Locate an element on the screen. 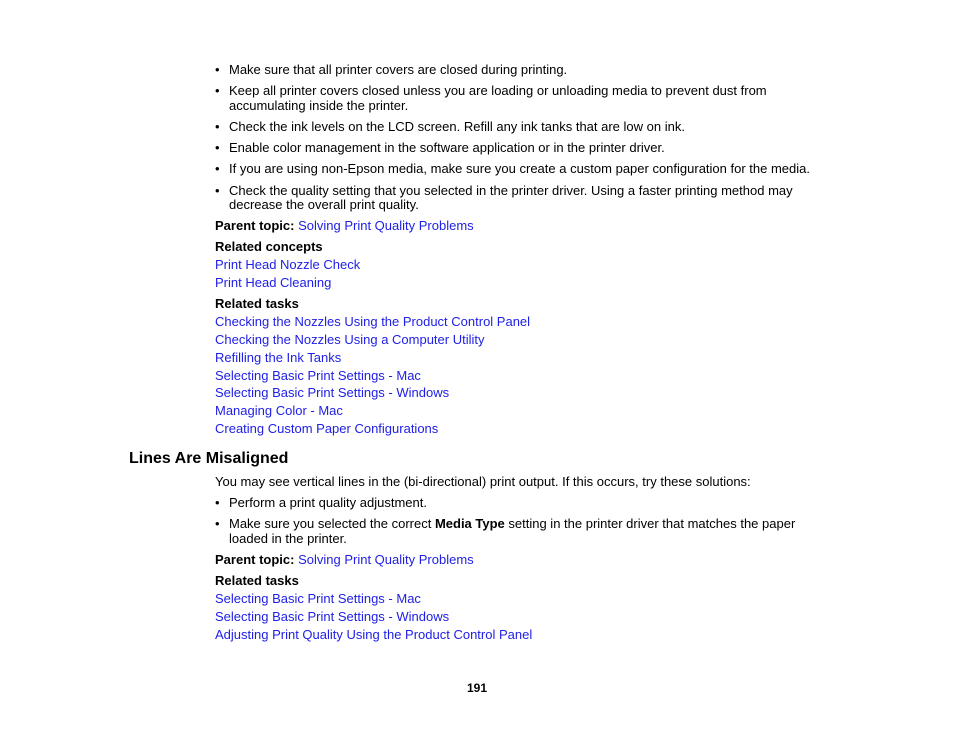  bullet-text-part: Make sure you selected the correct is located at coordinates (332, 523).